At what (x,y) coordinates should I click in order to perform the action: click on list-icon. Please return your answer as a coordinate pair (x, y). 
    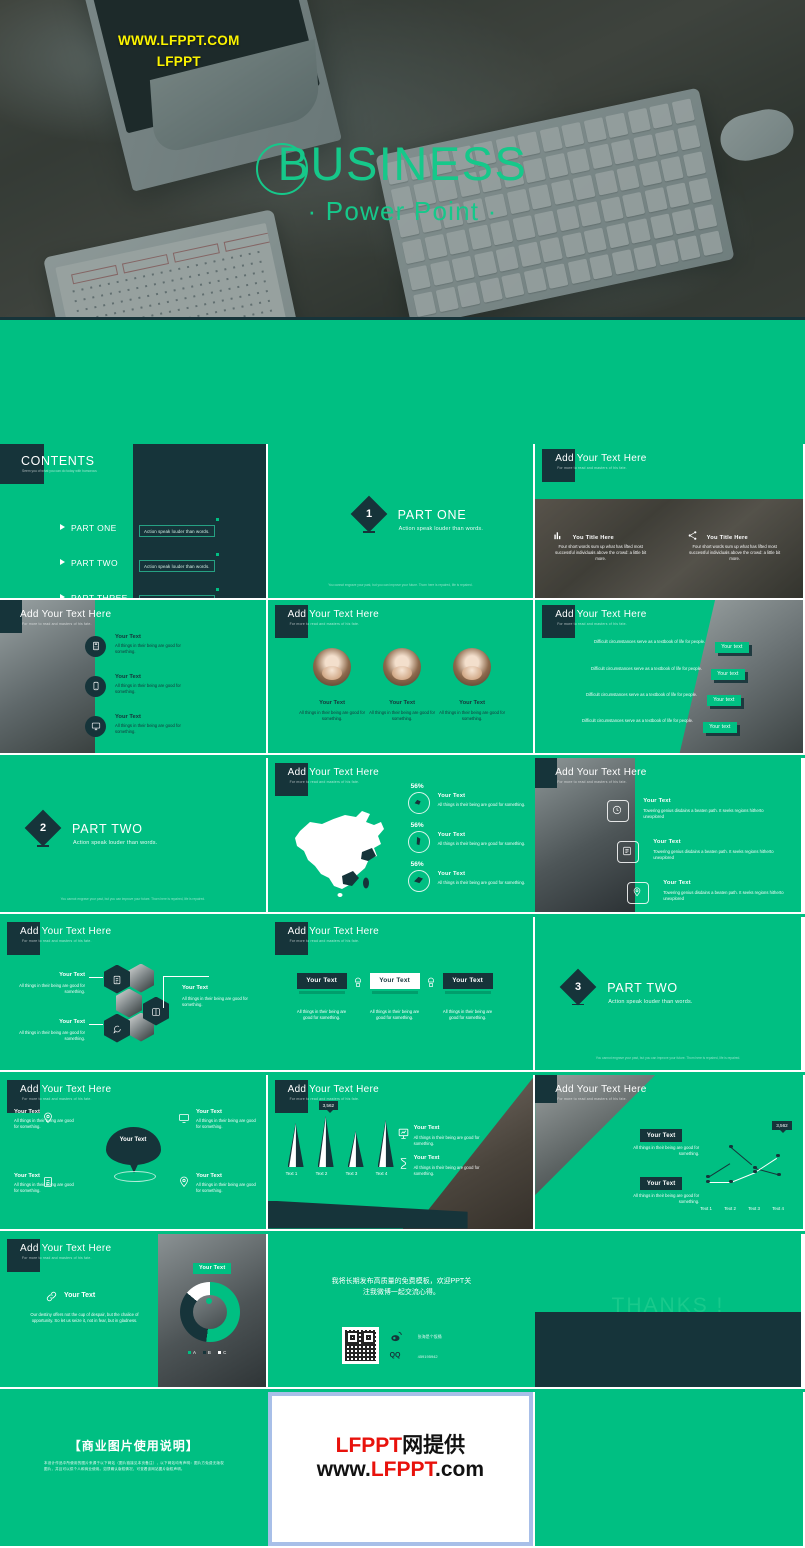
    Looking at the image, I should click on (627, 851).